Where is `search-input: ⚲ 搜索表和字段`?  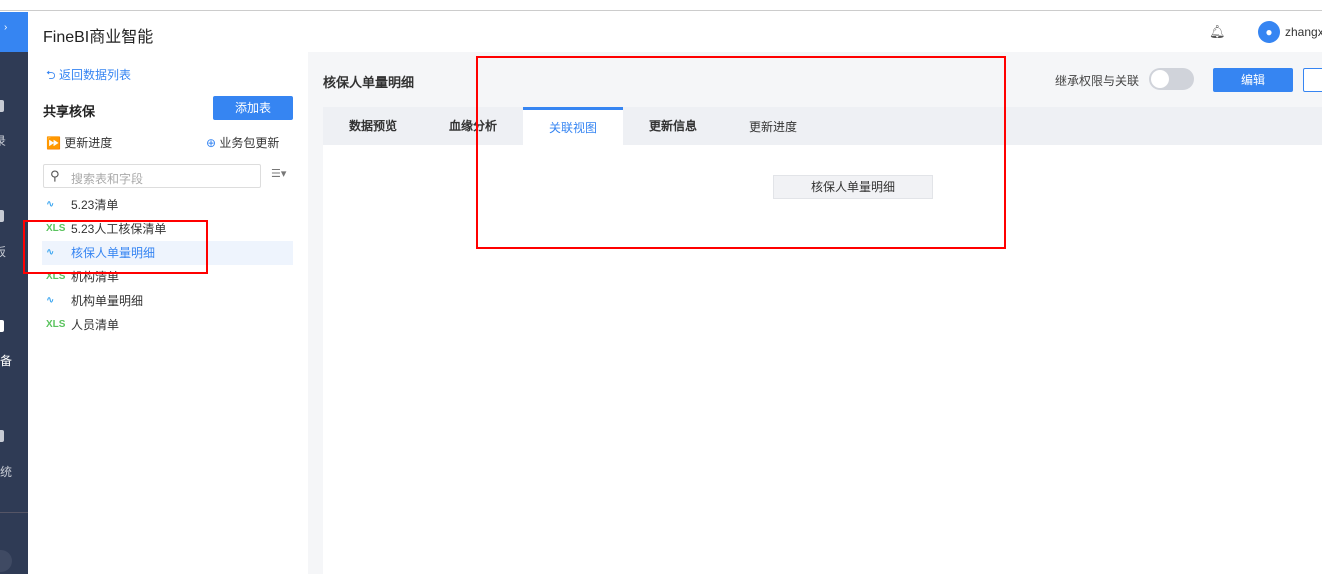
search-input: ⚲ 搜索表和字段 is located at coordinates (152, 176).